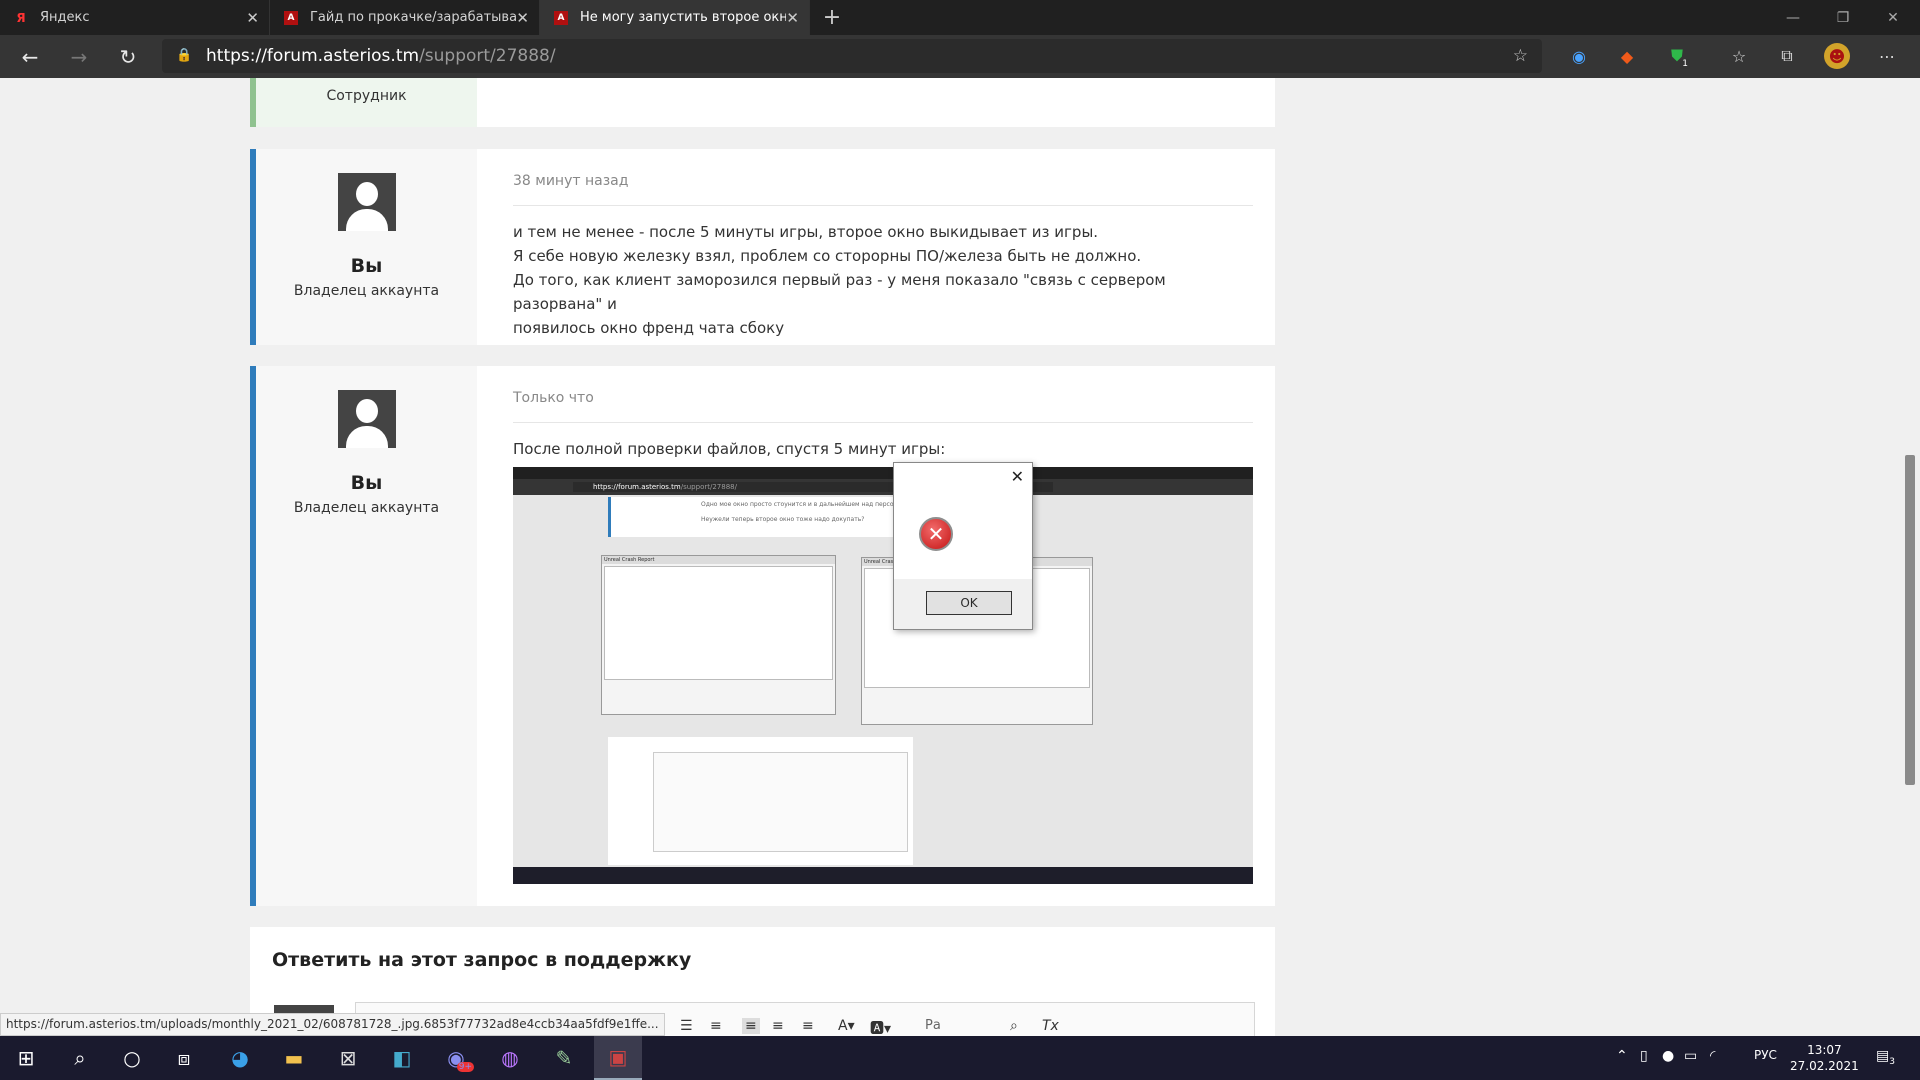  Describe the element at coordinates (1644, 1056) in the screenshot. I see `tray-device-icon: ▯` at that location.